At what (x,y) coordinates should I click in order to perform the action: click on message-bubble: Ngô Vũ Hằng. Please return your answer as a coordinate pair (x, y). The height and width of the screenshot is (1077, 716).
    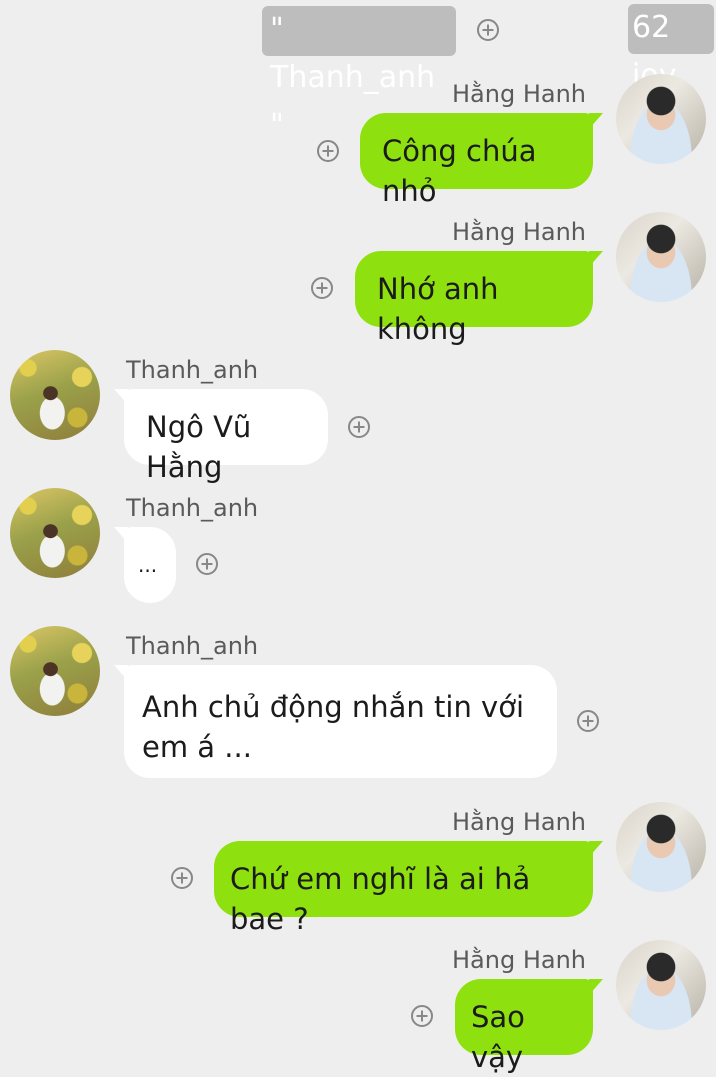
    Looking at the image, I should click on (221, 436).